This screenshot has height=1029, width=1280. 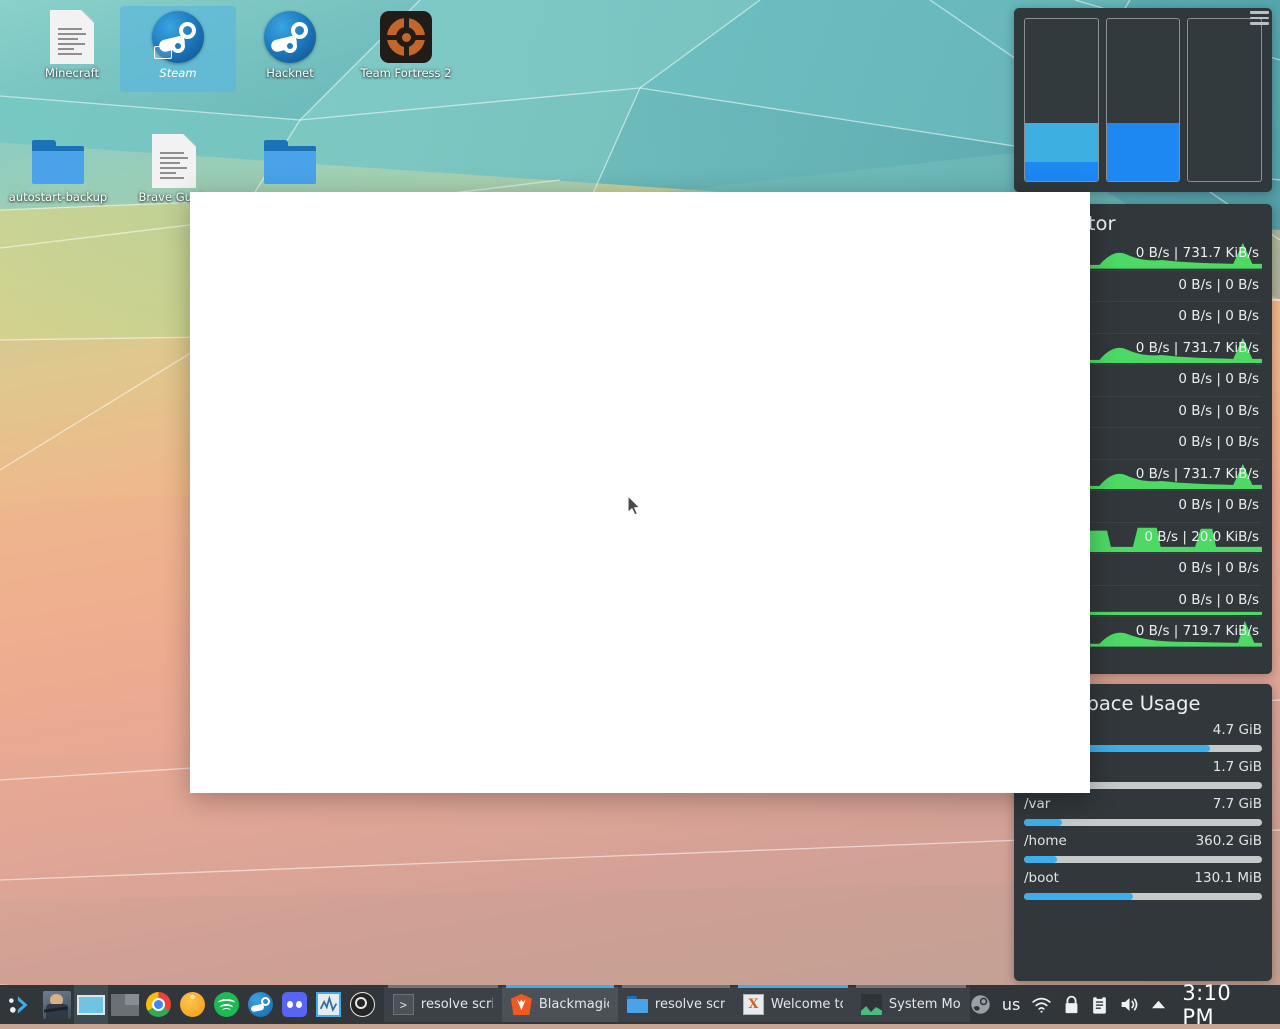 I want to click on volume-icon, so click(x=1129, y=1004).